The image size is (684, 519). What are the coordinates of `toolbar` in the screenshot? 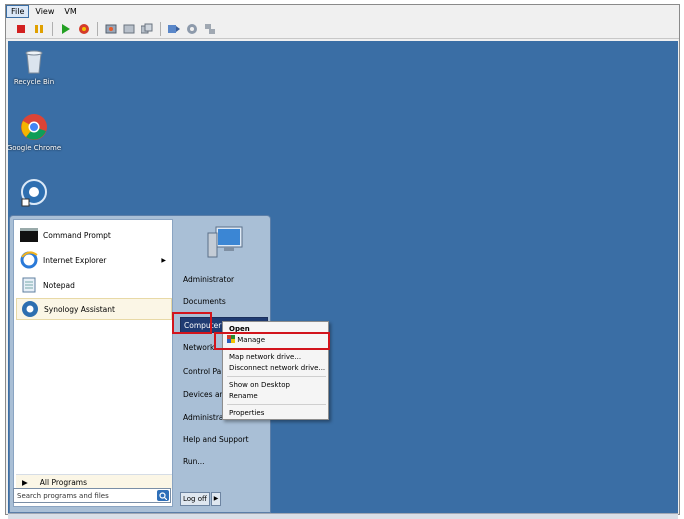 It's located at (342, 29).